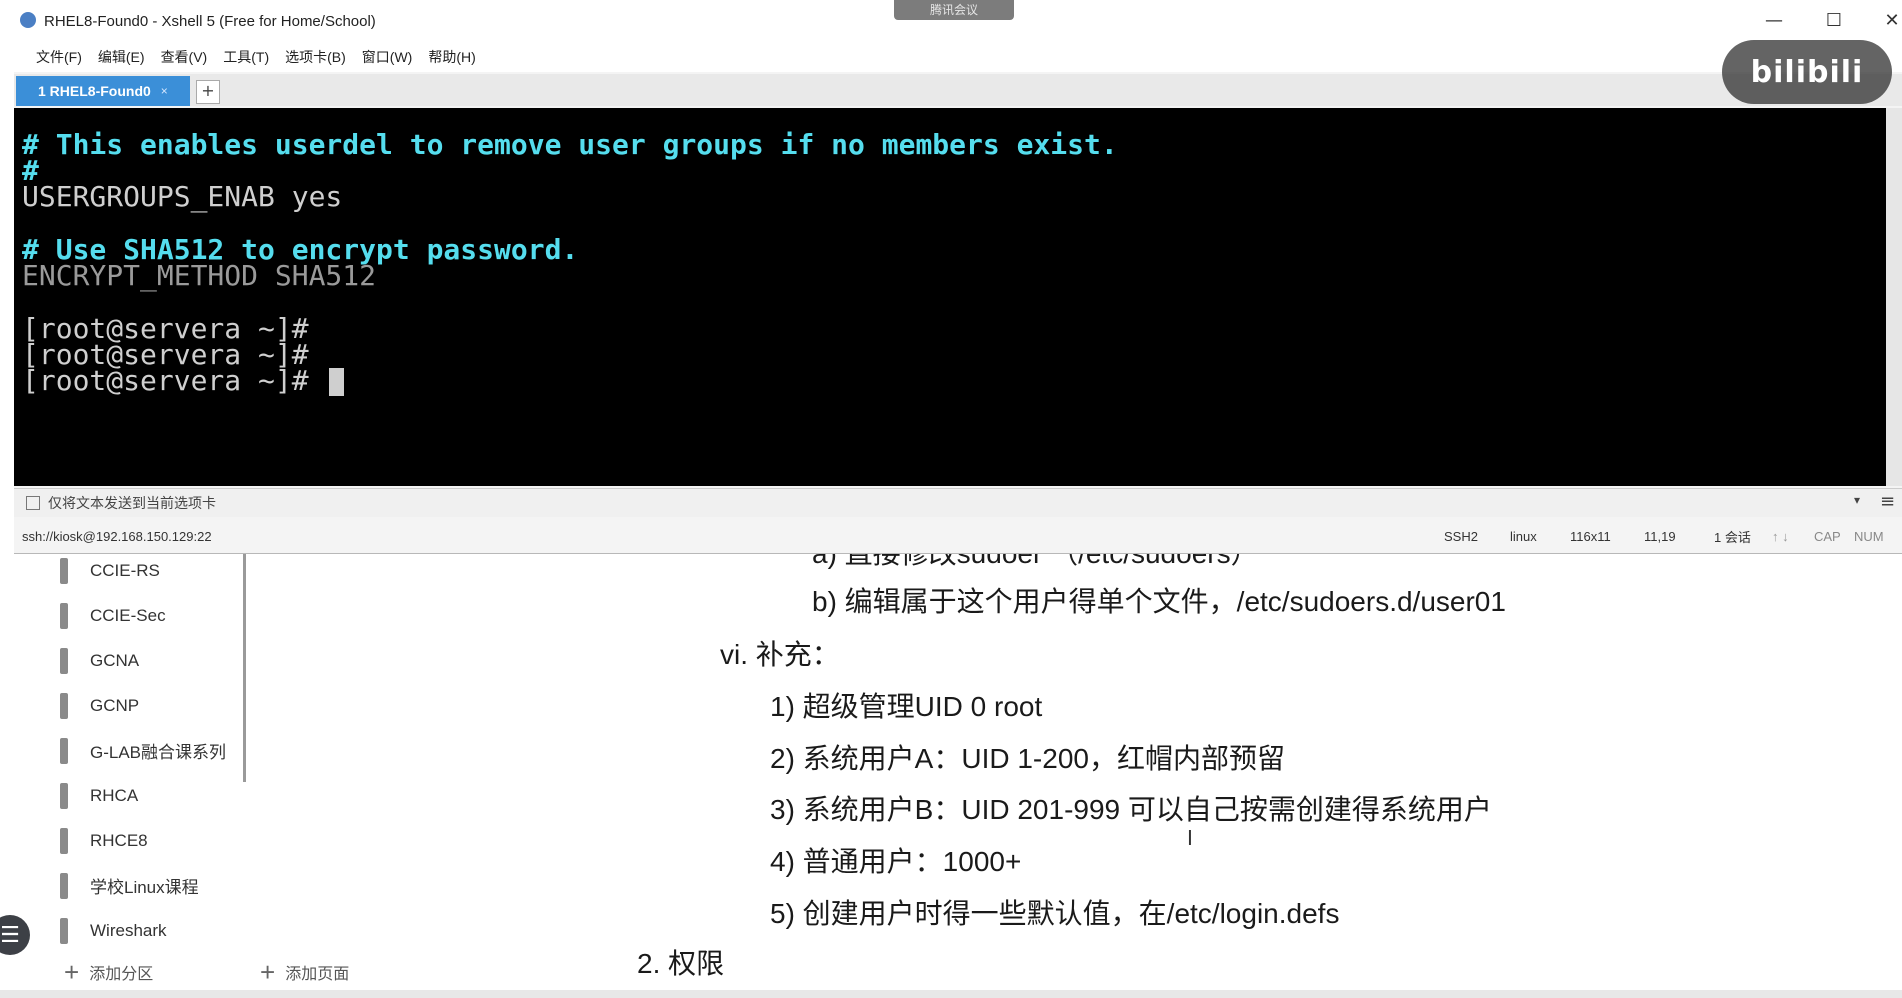 The width and height of the screenshot is (1902, 998). Describe the element at coordinates (152, 570) in the screenshot. I see `section-item: CCIE-RS` at that location.